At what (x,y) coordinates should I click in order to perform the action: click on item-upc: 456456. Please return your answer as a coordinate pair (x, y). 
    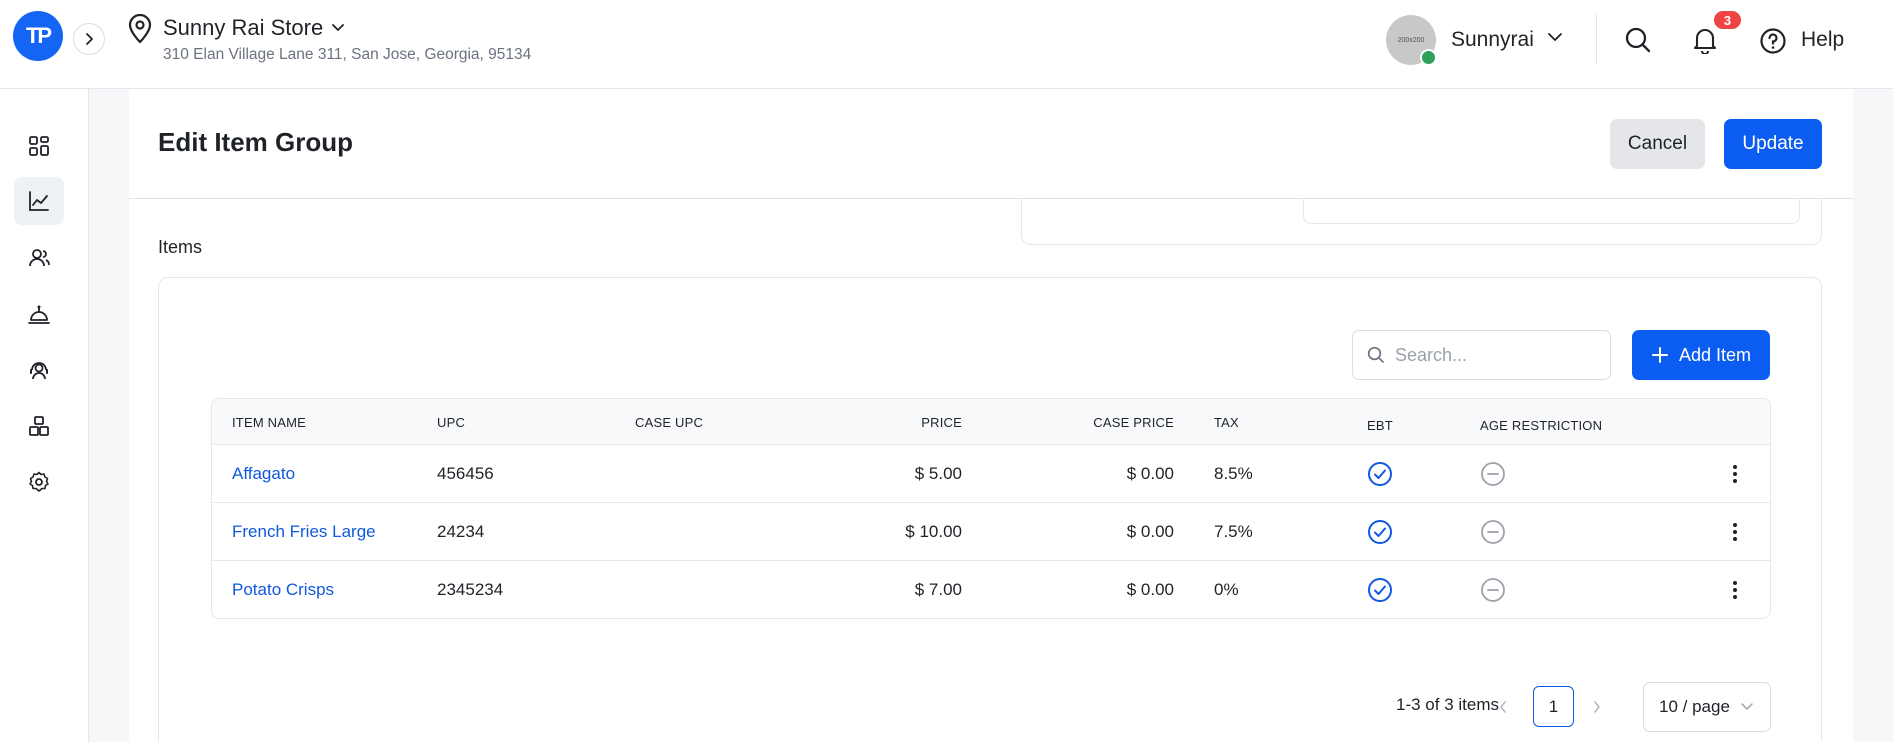
    Looking at the image, I should click on (465, 473).